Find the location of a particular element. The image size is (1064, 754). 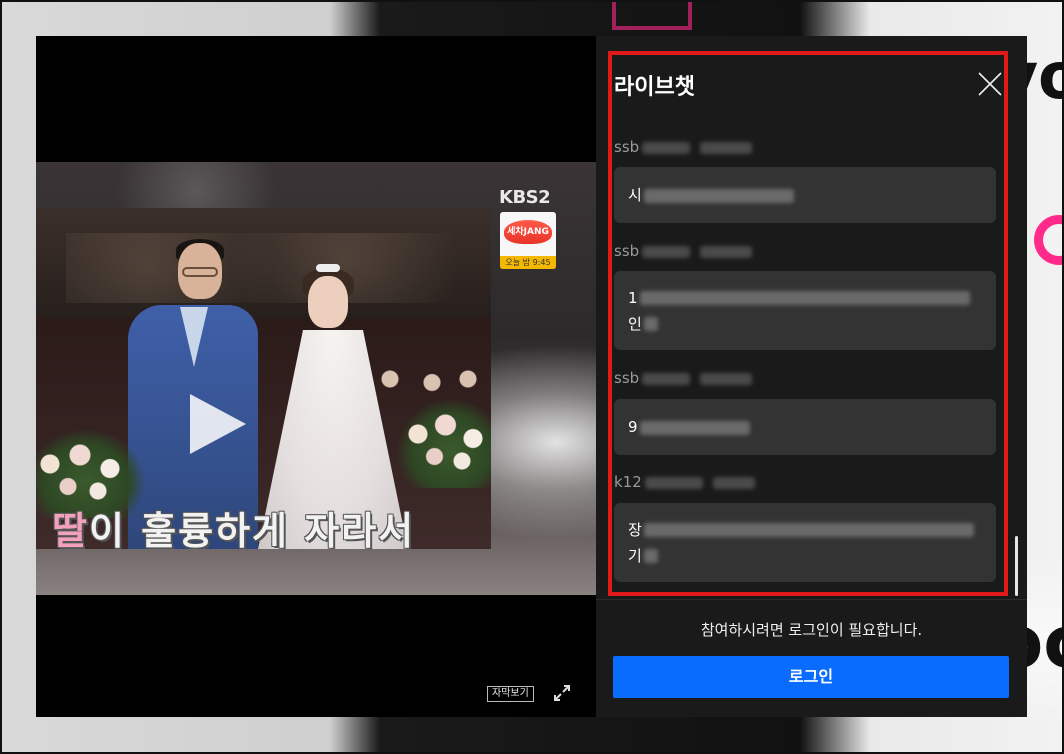

channel-logo: KBS2 is located at coordinates (525, 197).